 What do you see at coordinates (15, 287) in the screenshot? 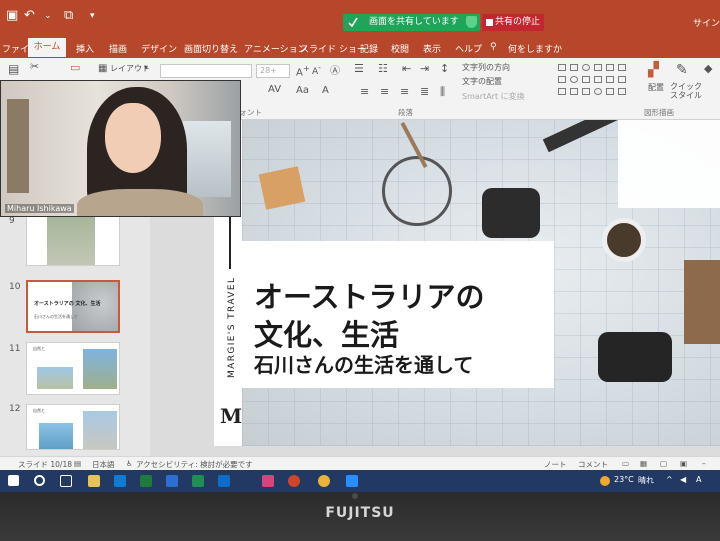
I see `thumb-number: 10` at bounding box center [15, 287].